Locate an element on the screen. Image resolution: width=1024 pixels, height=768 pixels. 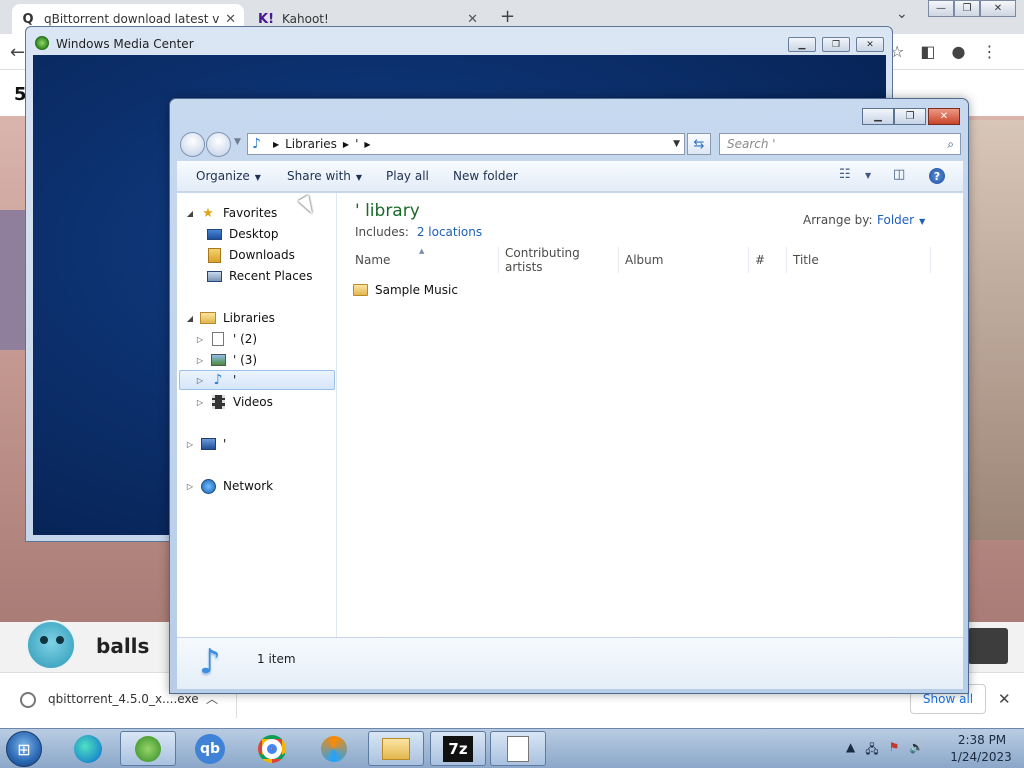
column-name: Name is located at coordinates (424, 260).